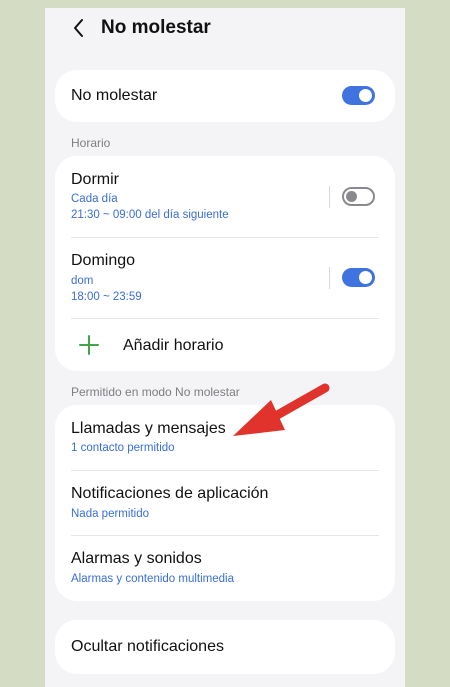  Describe the element at coordinates (94, 199) in the screenshot. I see `schedule-item-days: Cada día` at that location.